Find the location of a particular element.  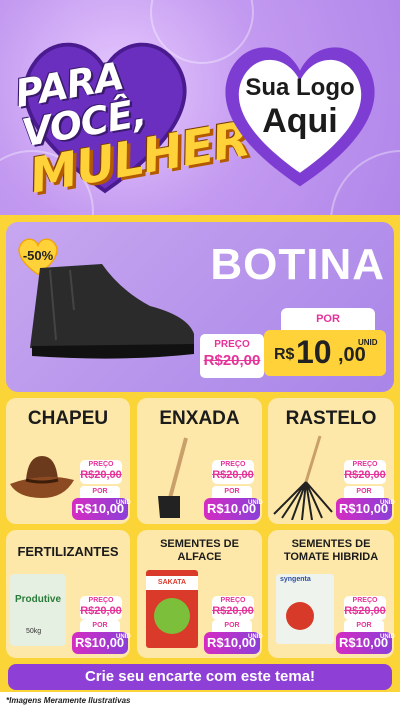

bag-weight: 50kg is located at coordinates (34, 631).